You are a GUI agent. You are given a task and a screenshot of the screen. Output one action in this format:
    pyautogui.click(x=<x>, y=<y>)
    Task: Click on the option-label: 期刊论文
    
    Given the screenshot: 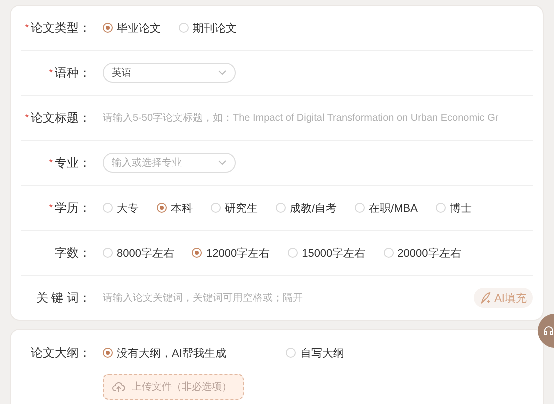 What is the action you would take?
    pyautogui.click(x=215, y=28)
    